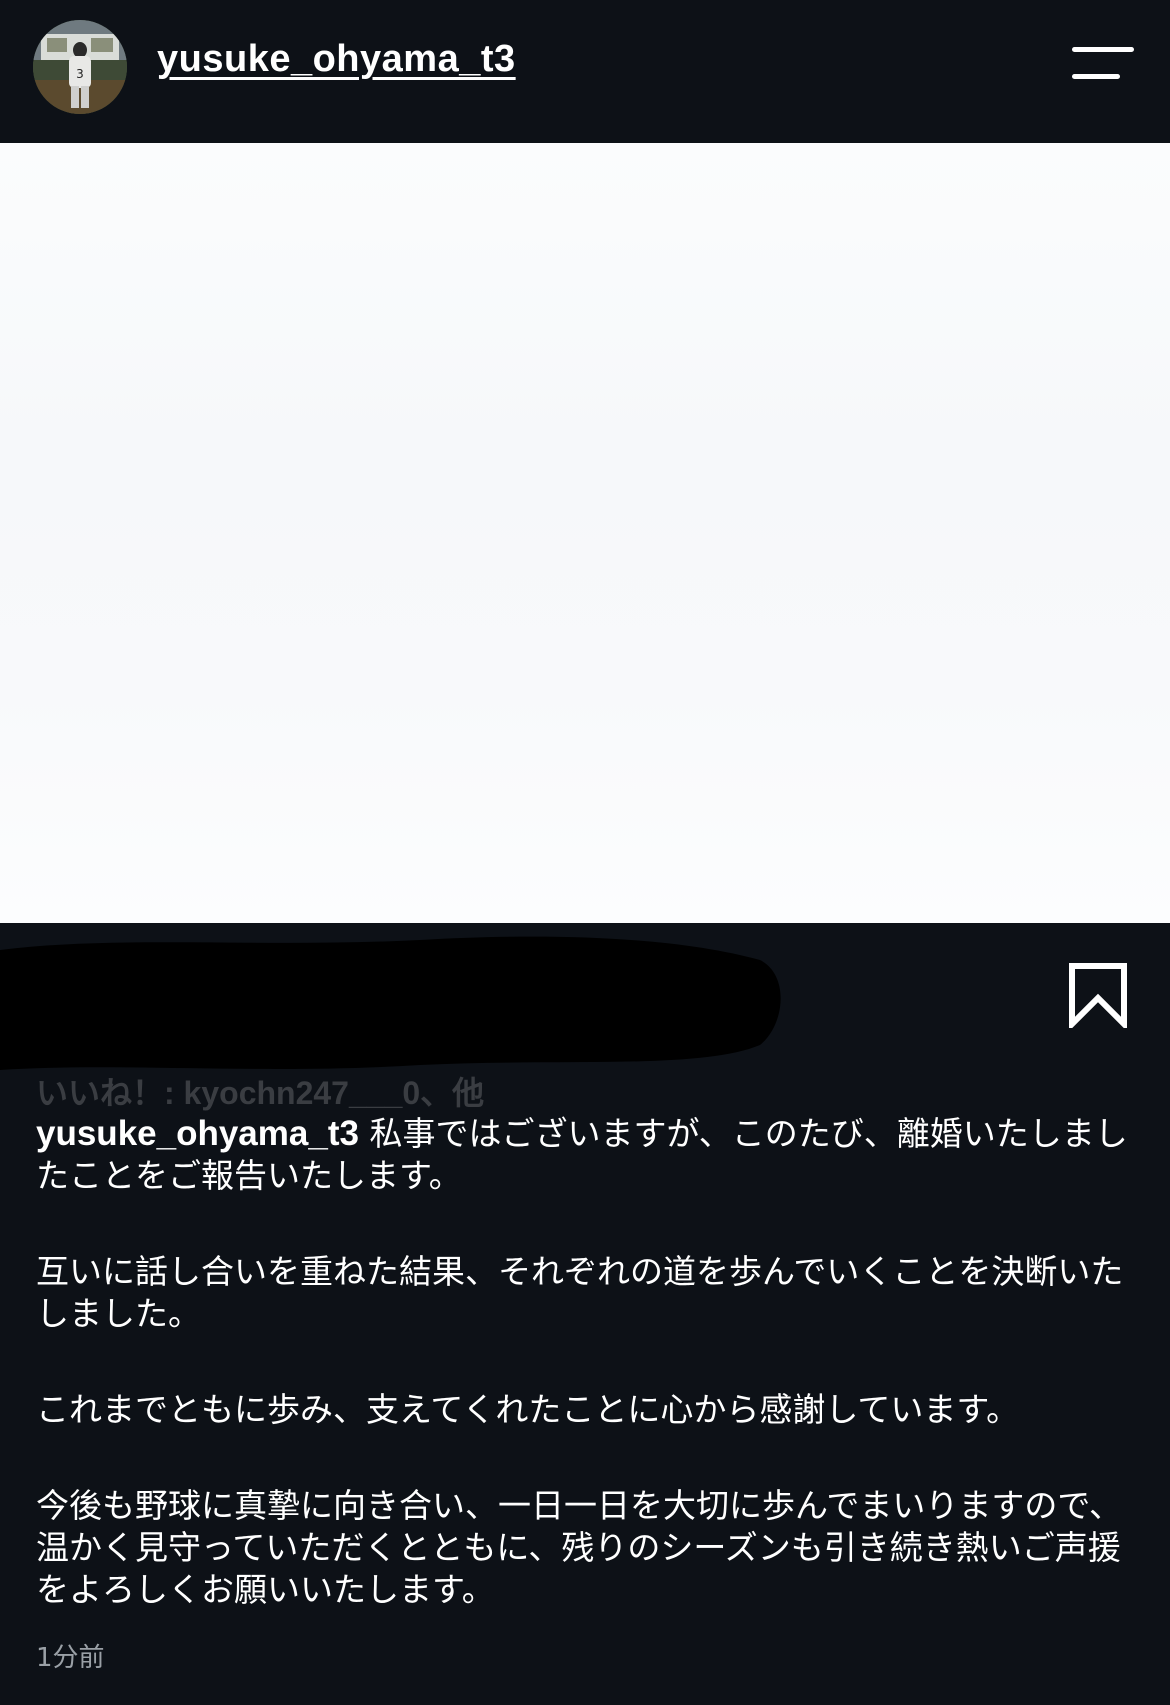  What do you see at coordinates (336, 59) in the screenshot?
I see `username-link: yusuke_ohyama_t3` at bounding box center [336, 59].